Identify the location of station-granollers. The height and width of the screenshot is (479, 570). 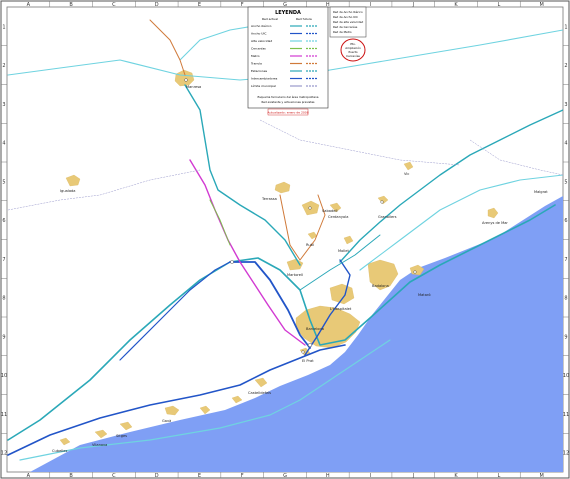
(382, 202).